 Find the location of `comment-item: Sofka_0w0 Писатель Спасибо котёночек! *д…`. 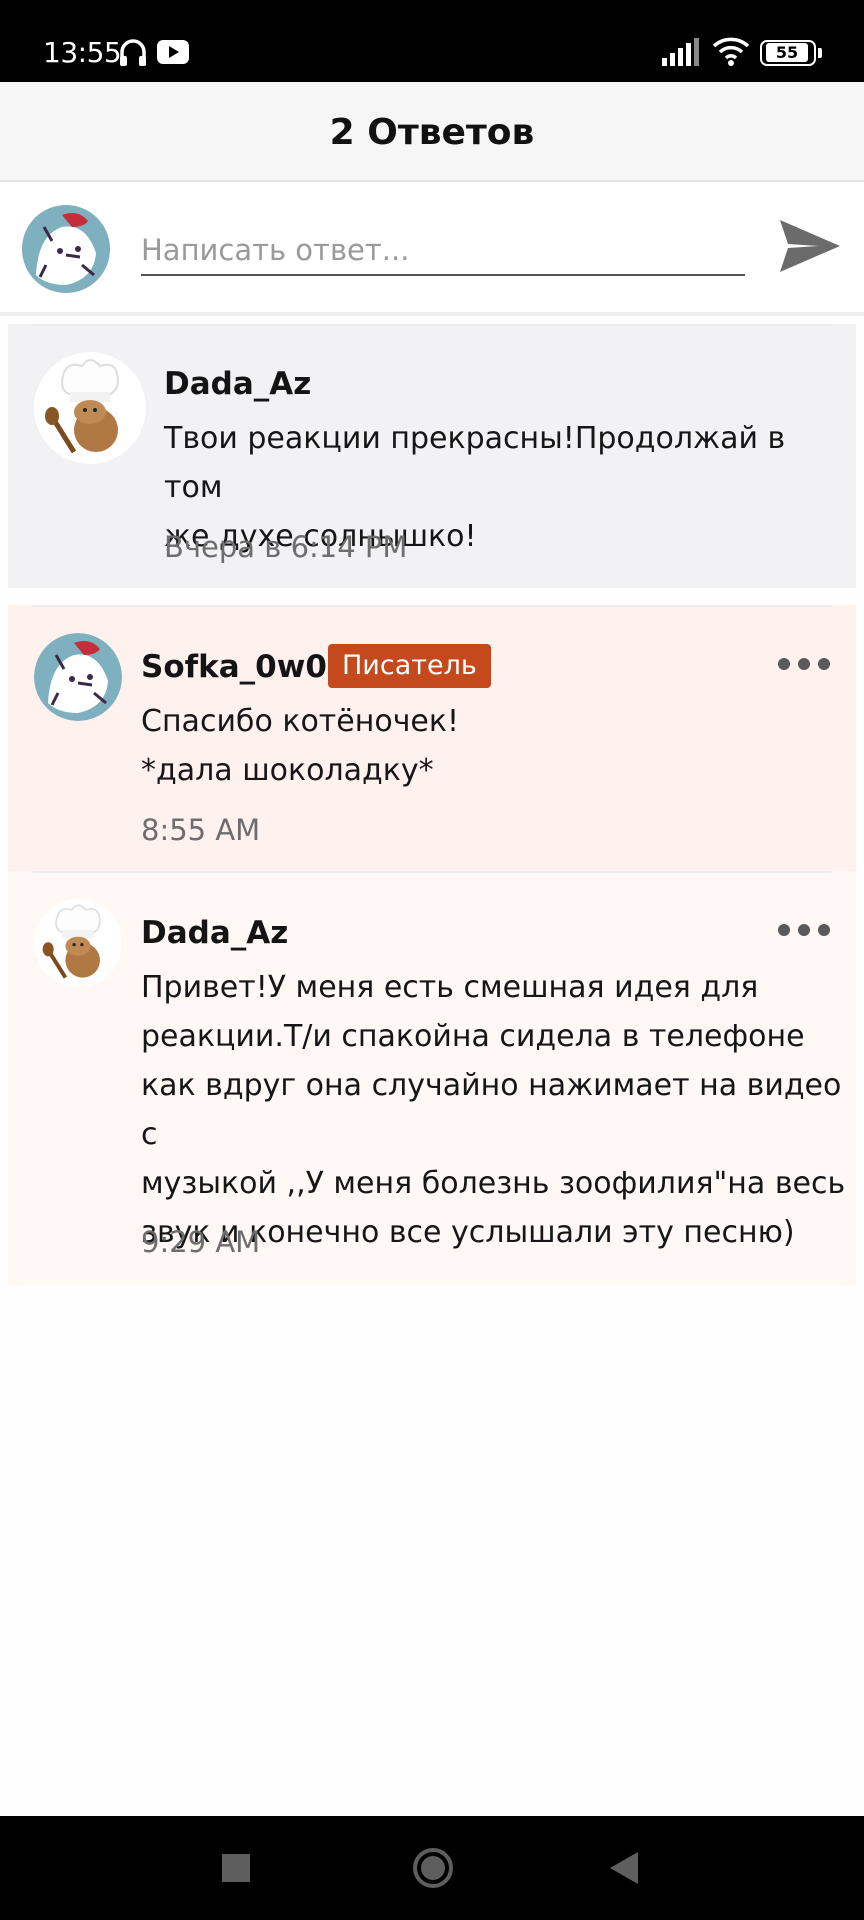

comment-item: Sofka_0w0 Писатель Спасибо котёночек! *д… is located at coordinates (432, 738).